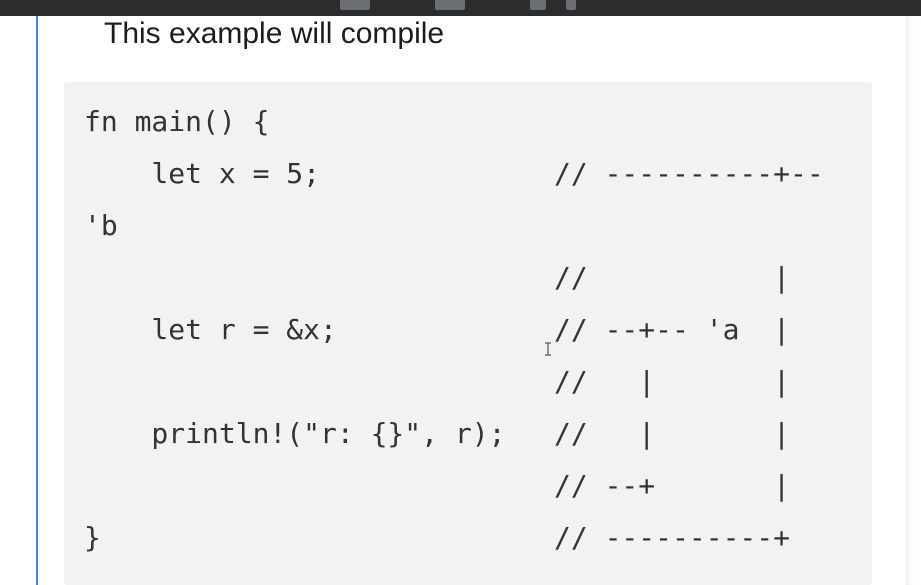 The width and height of the screenshot is (921, 585). What do you see at coordinates (177, 121) in the screenshot?
I see `code-line: fn main() {` at bounding box center [177, 121].